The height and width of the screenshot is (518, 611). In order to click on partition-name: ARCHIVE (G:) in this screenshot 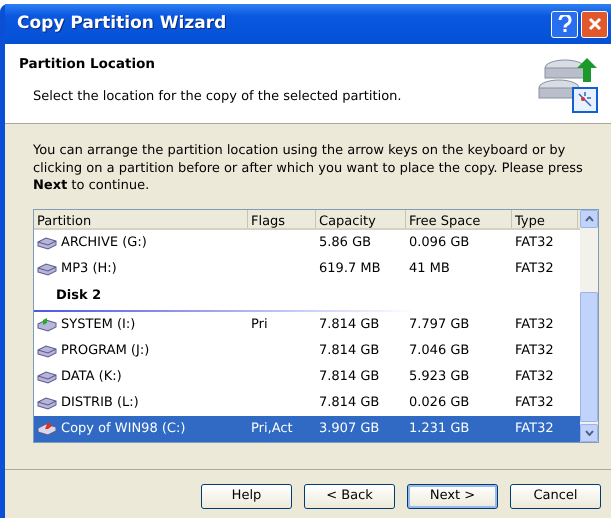, I will do `click(104, 243)`.